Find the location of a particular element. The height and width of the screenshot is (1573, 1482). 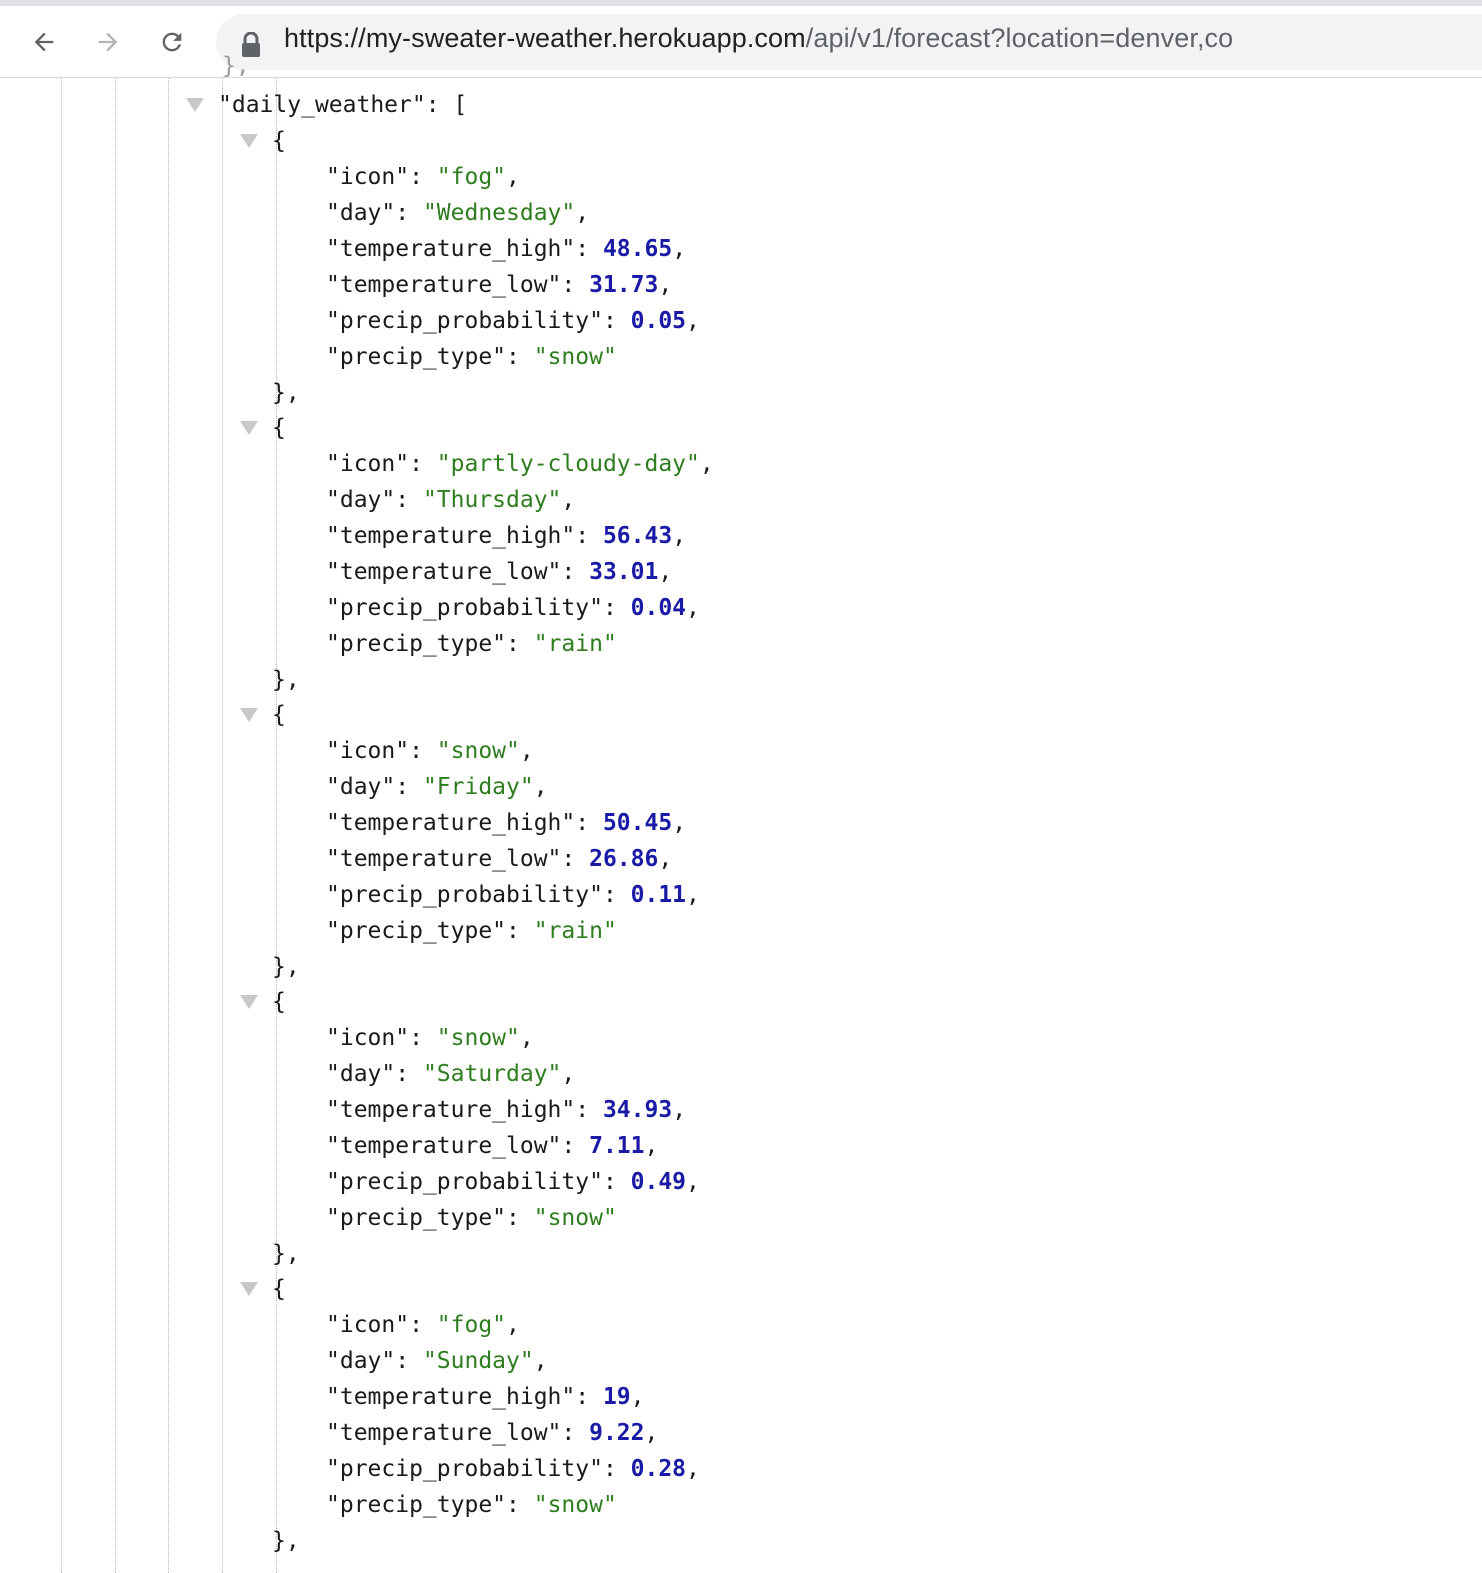

json-field-precip-probability: "precip_probability": 0.04, is located at coordinates (513, 608).